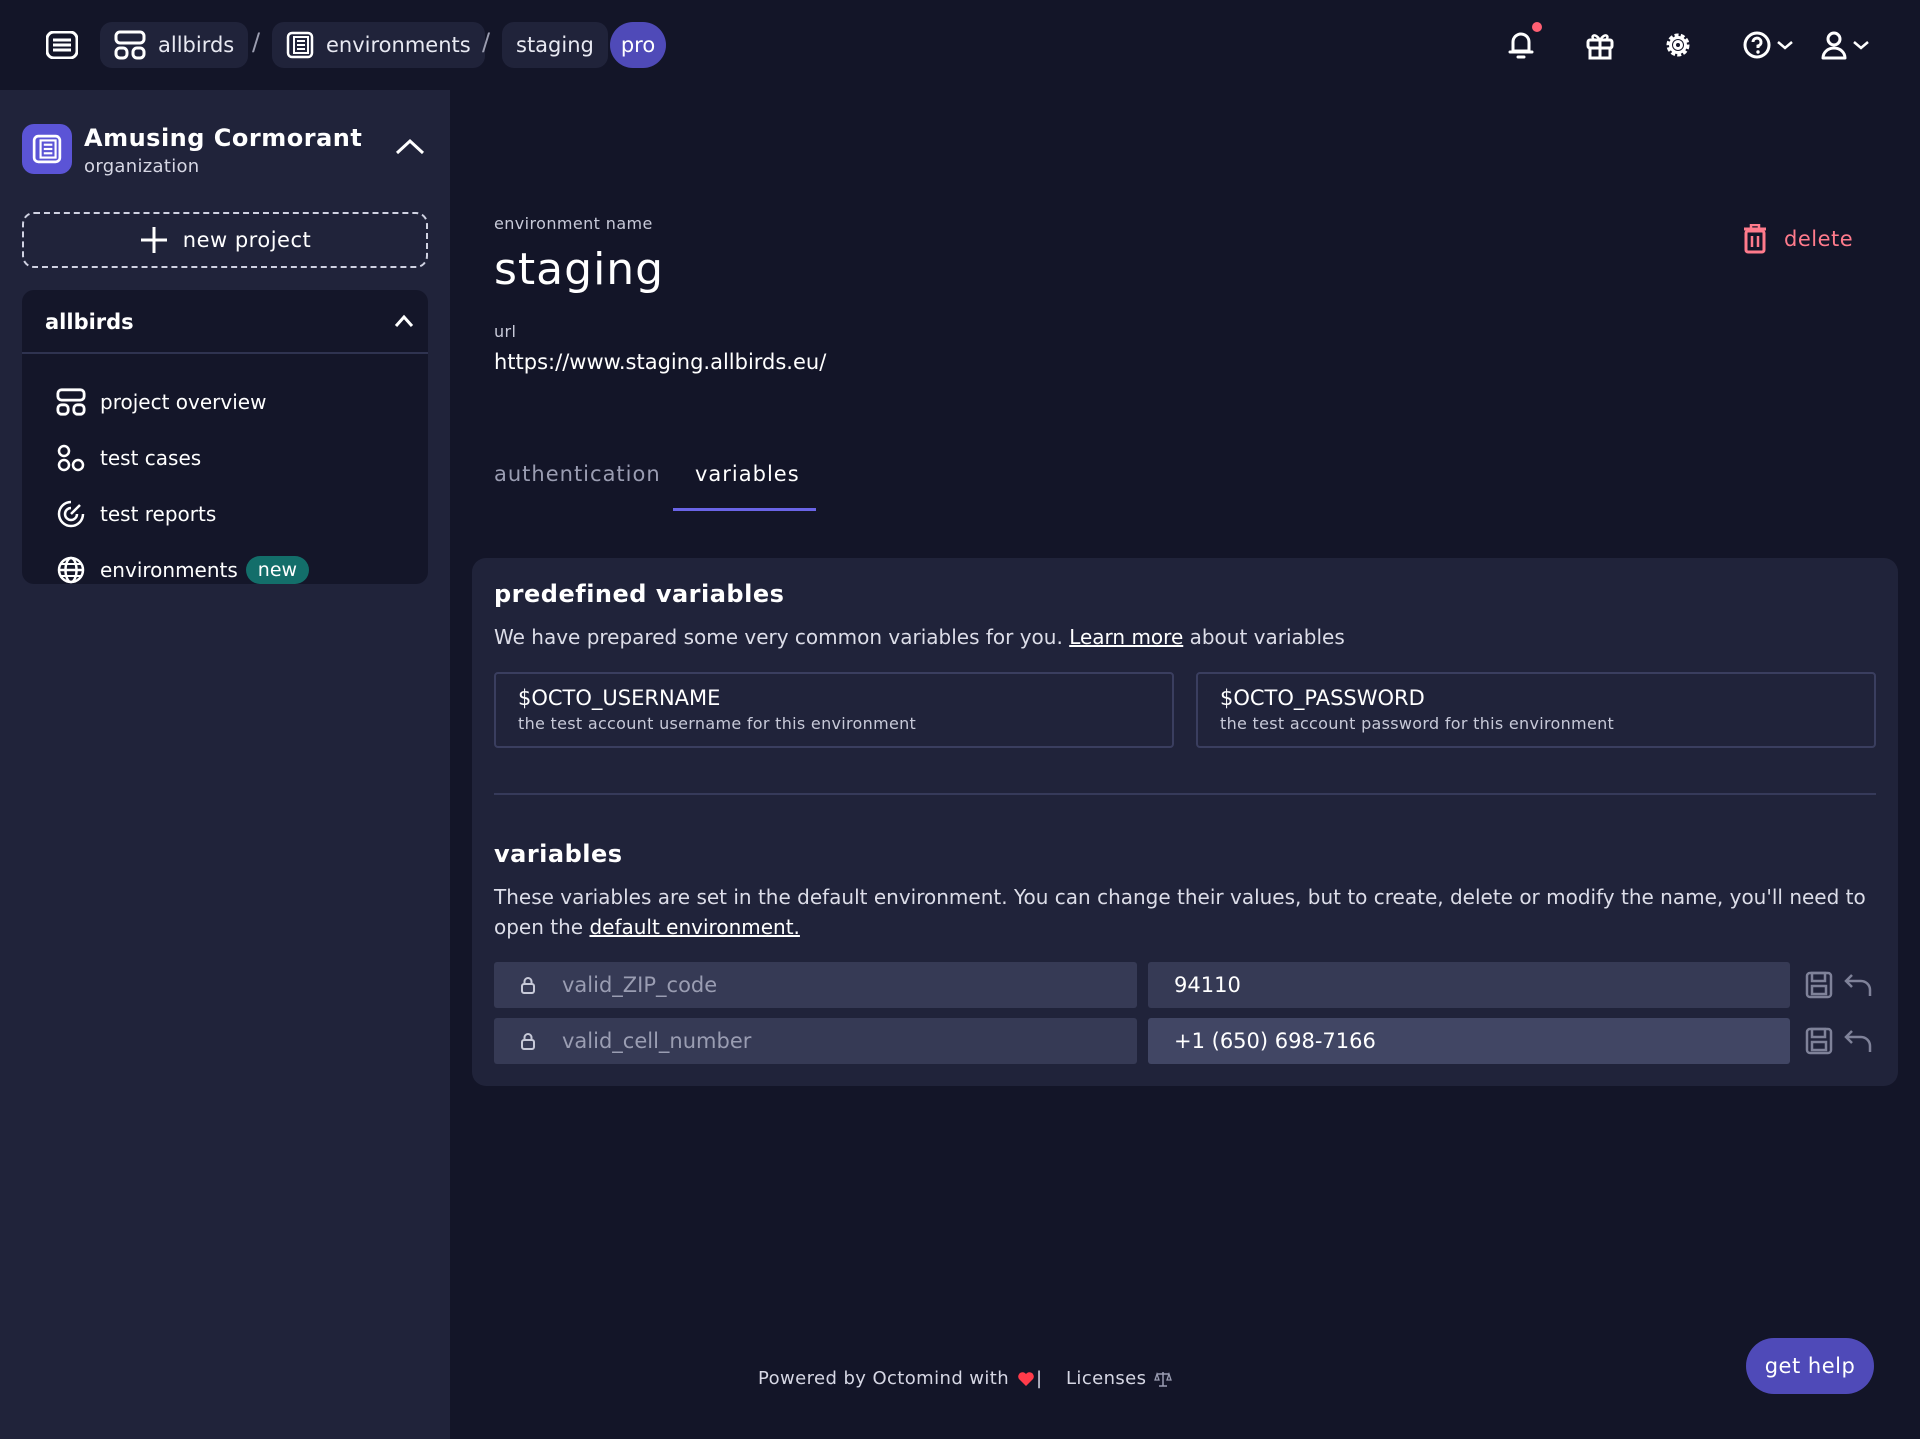 This screenshot has height=1439, width=1920. I want to click on plan-badge: pro, so click(638, 45).